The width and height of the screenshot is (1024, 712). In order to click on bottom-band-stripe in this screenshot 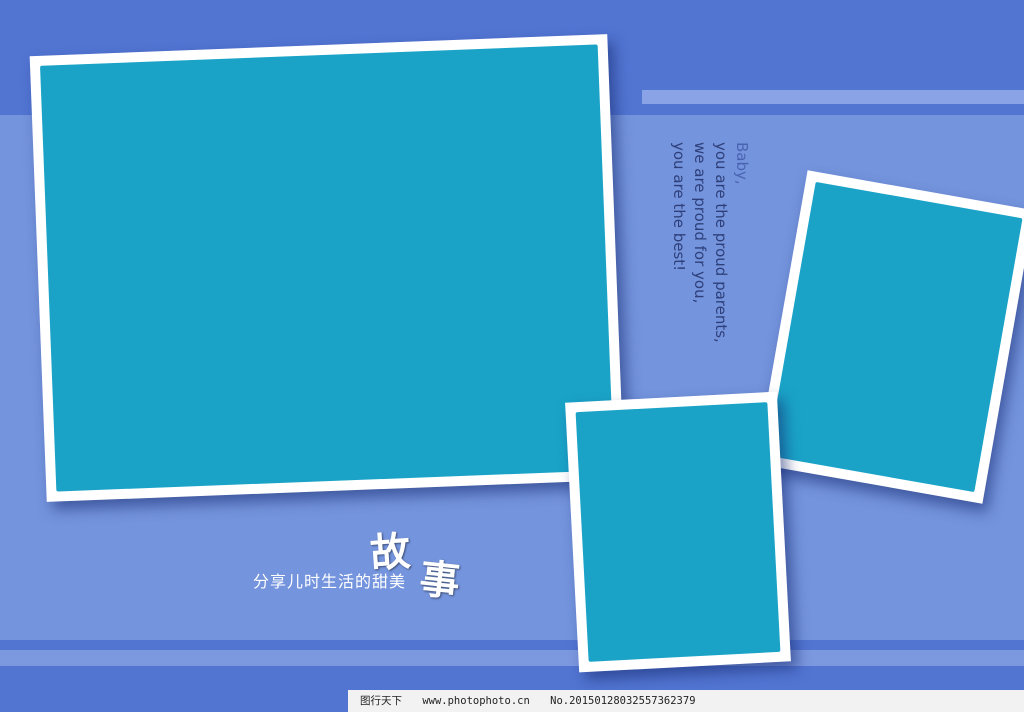, I will do `click(512, 658)`.